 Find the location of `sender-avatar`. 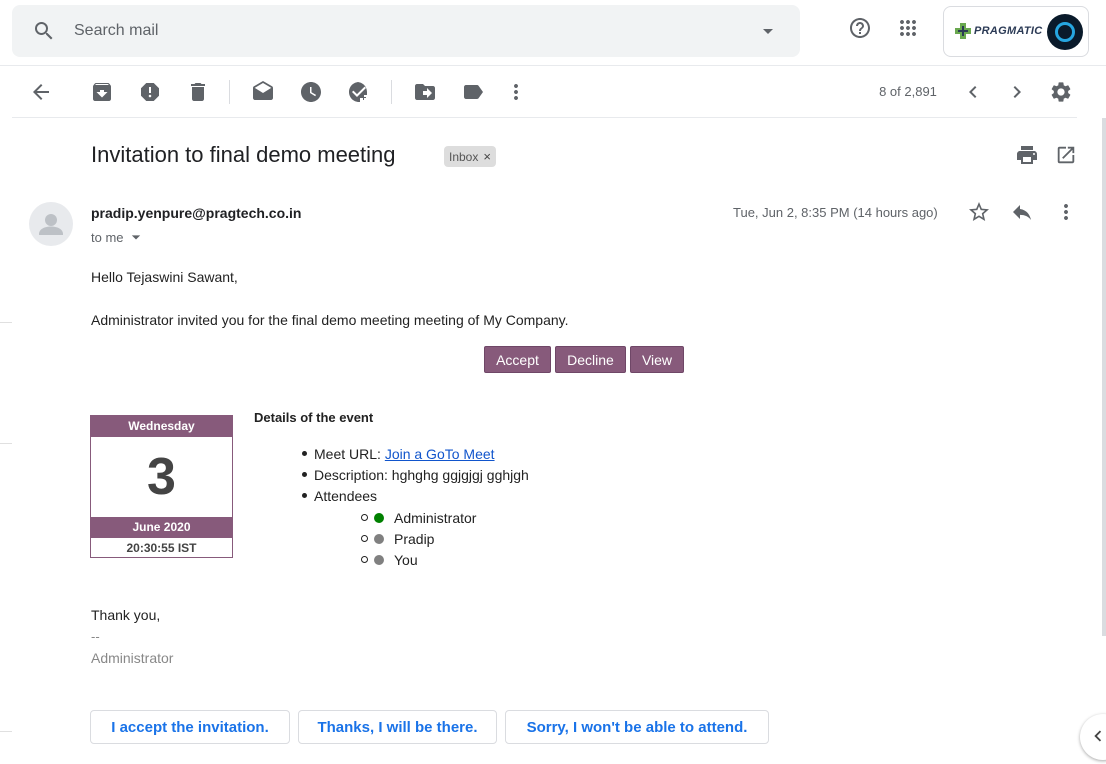

sender-avatar is located at coordinates (51, 224).